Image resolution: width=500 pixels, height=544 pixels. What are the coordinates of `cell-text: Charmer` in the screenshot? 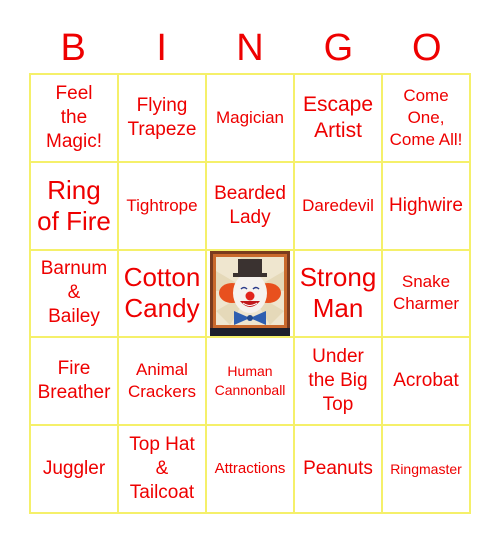 It's located at (426, 304).